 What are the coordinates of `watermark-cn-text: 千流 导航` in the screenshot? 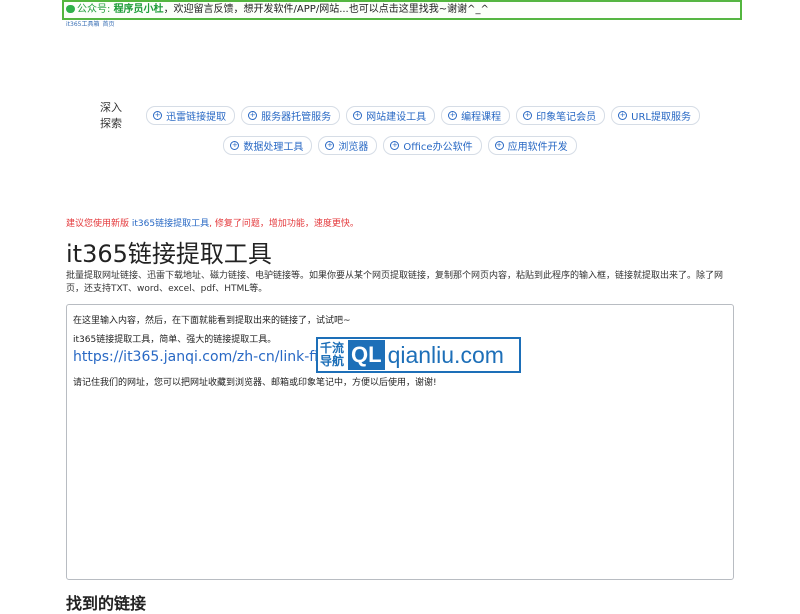 It's located at (334, 355).